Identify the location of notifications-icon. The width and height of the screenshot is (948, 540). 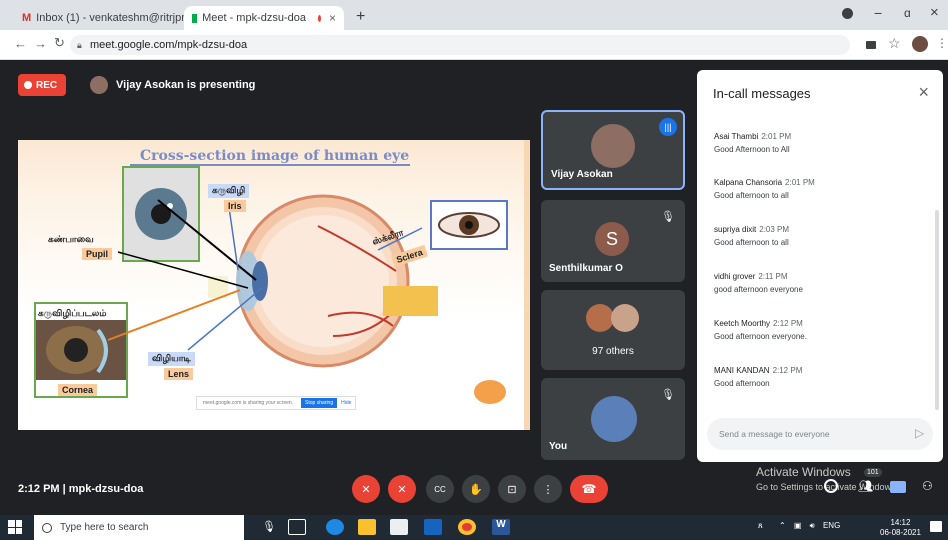
(936, 526).